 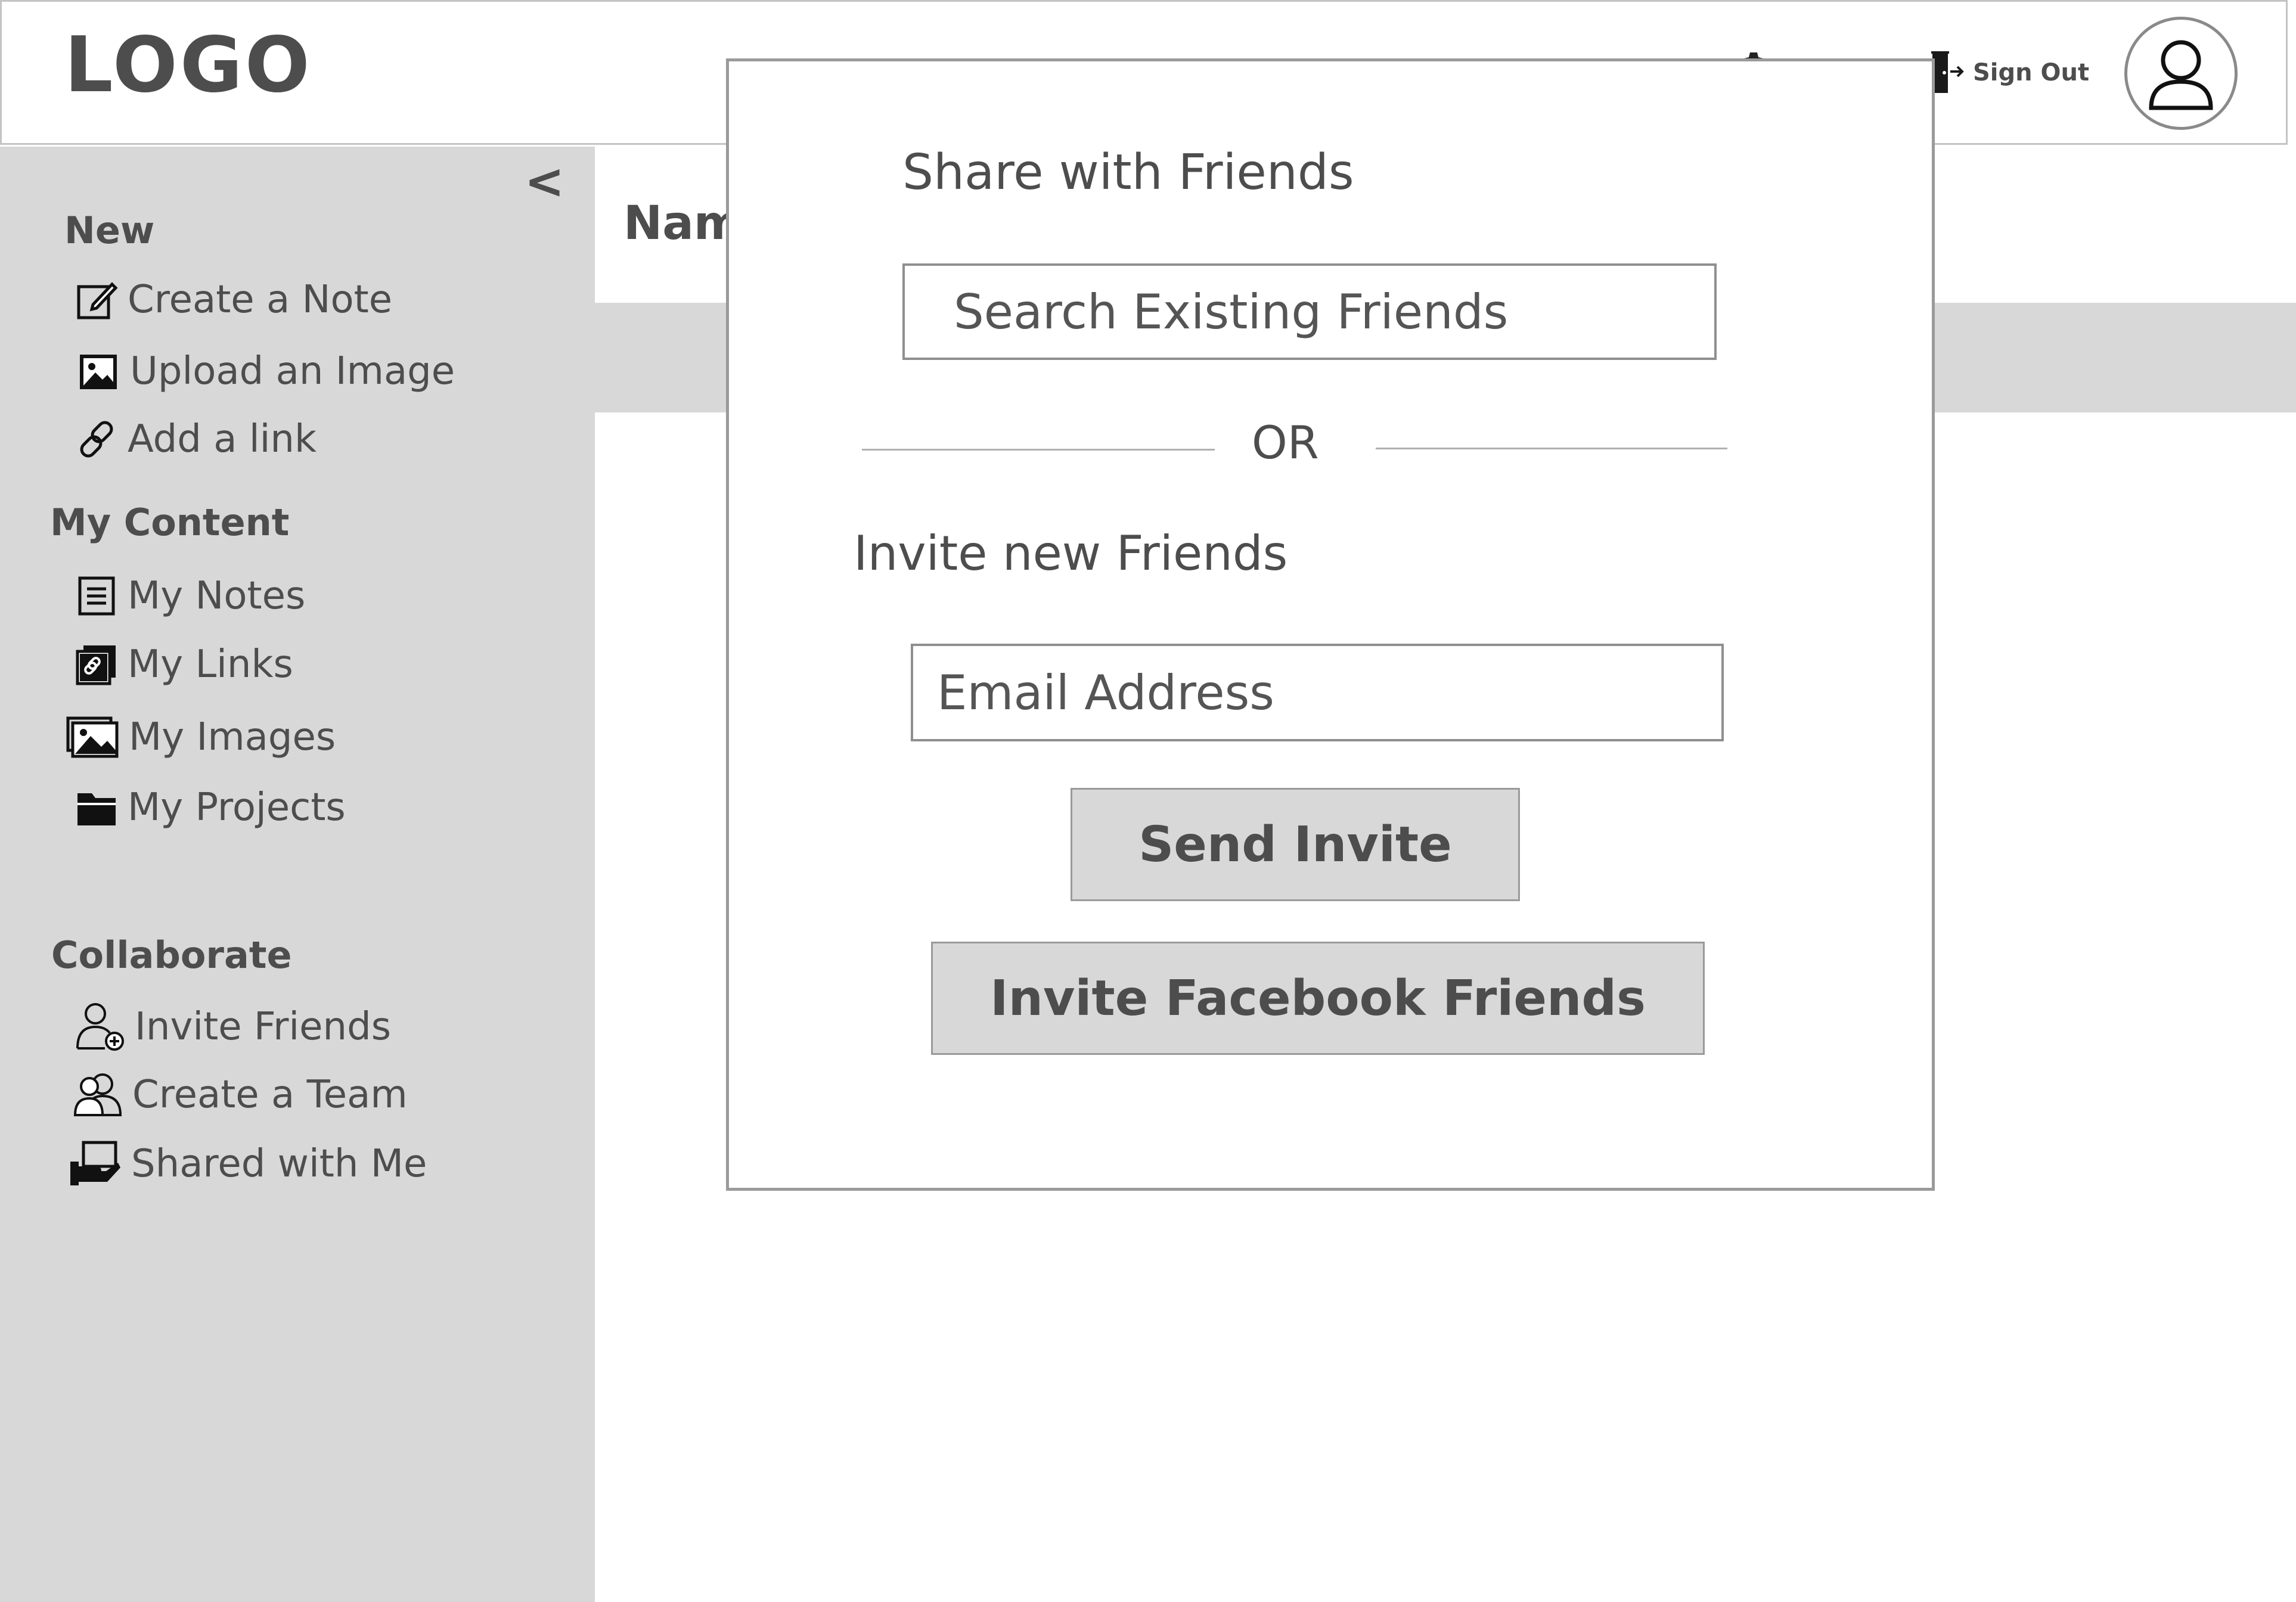 I want to click on section-title-new: New, so click(x=110, y=231).